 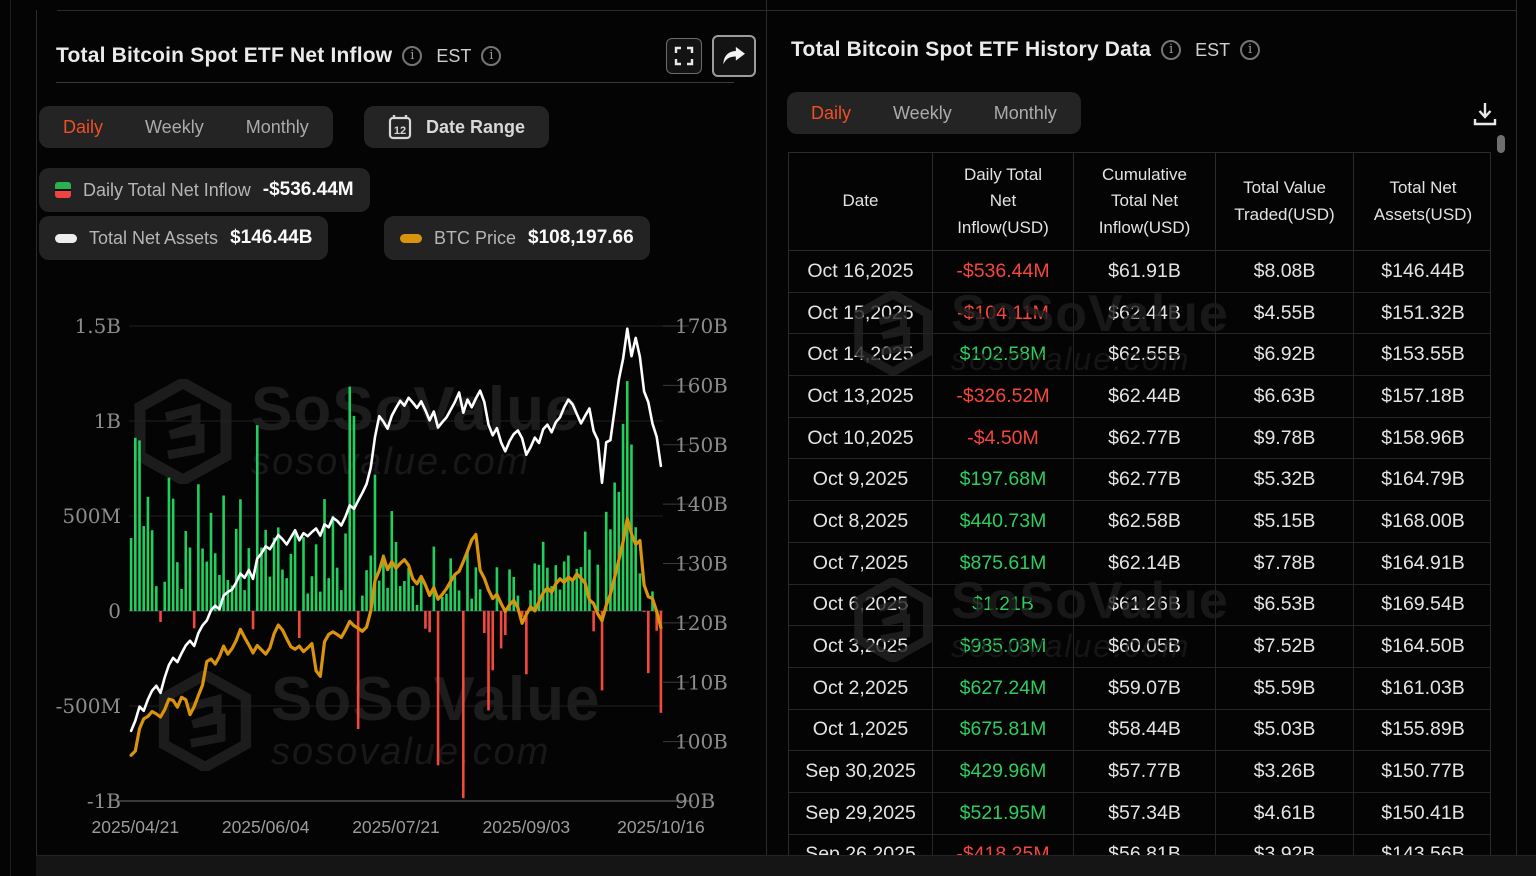 I want to click on date-cell: Oct 9,2025, so click(x=861, y=480).